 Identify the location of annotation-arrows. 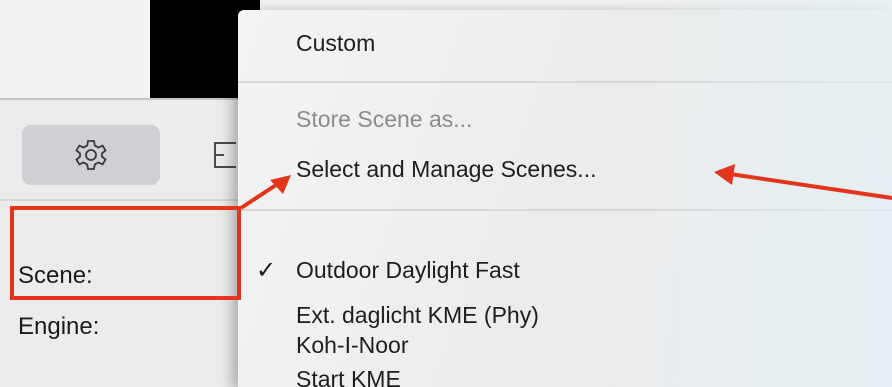
(565, 187).